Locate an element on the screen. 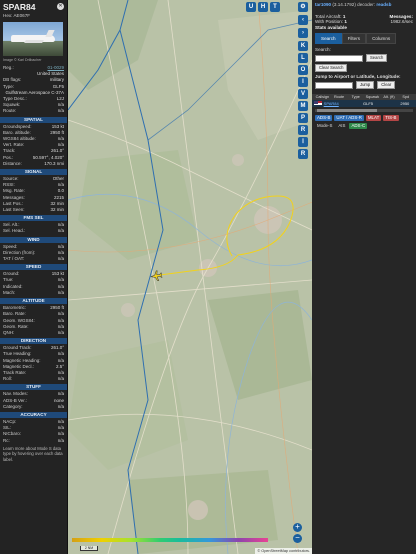 The height and width of the screenshot is (554, 416). map-side-button: V is located at coordinates (303, 94).